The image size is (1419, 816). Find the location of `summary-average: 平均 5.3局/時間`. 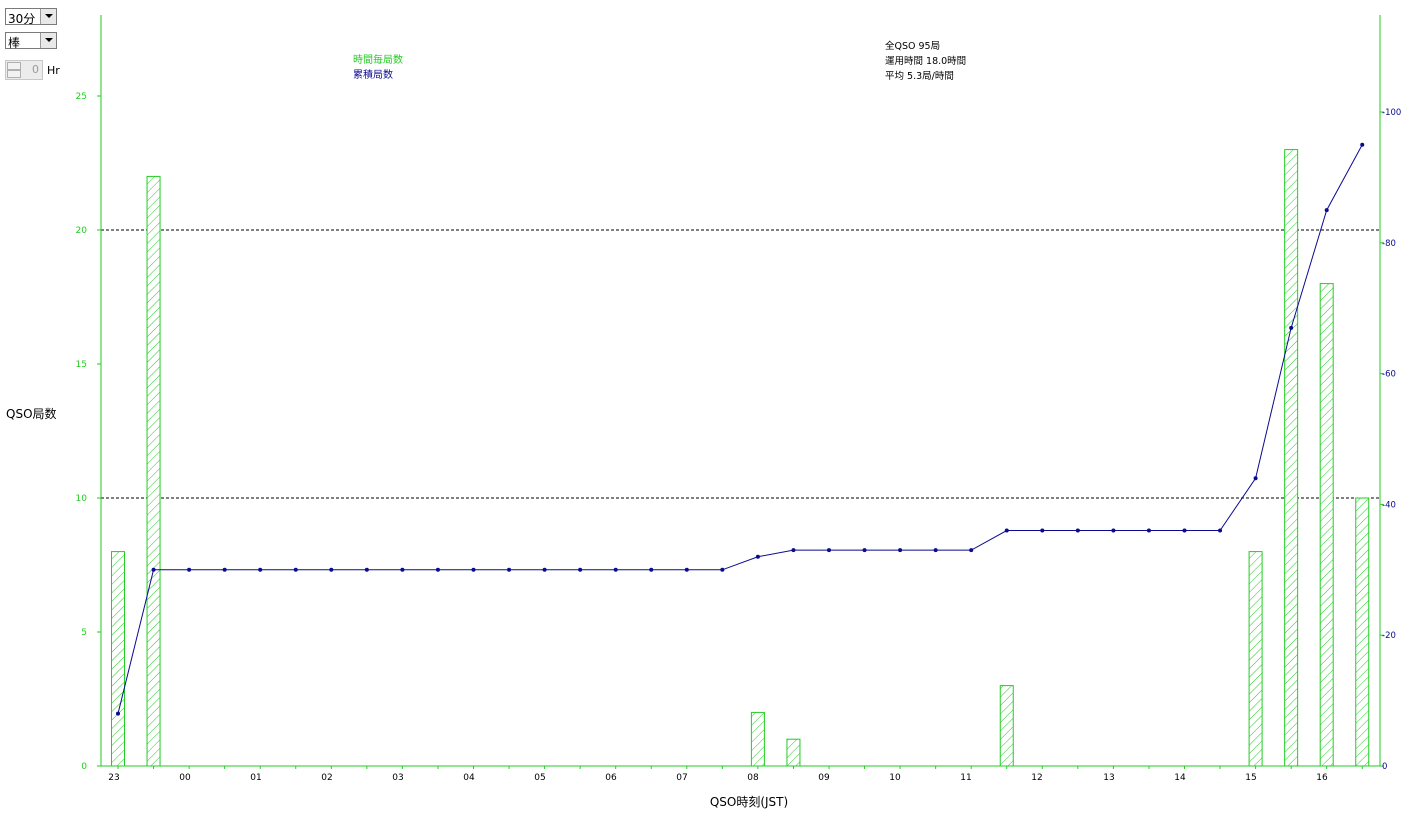

summary-average: 平均 5.3局/時間 is located at coordinates (919, 76).